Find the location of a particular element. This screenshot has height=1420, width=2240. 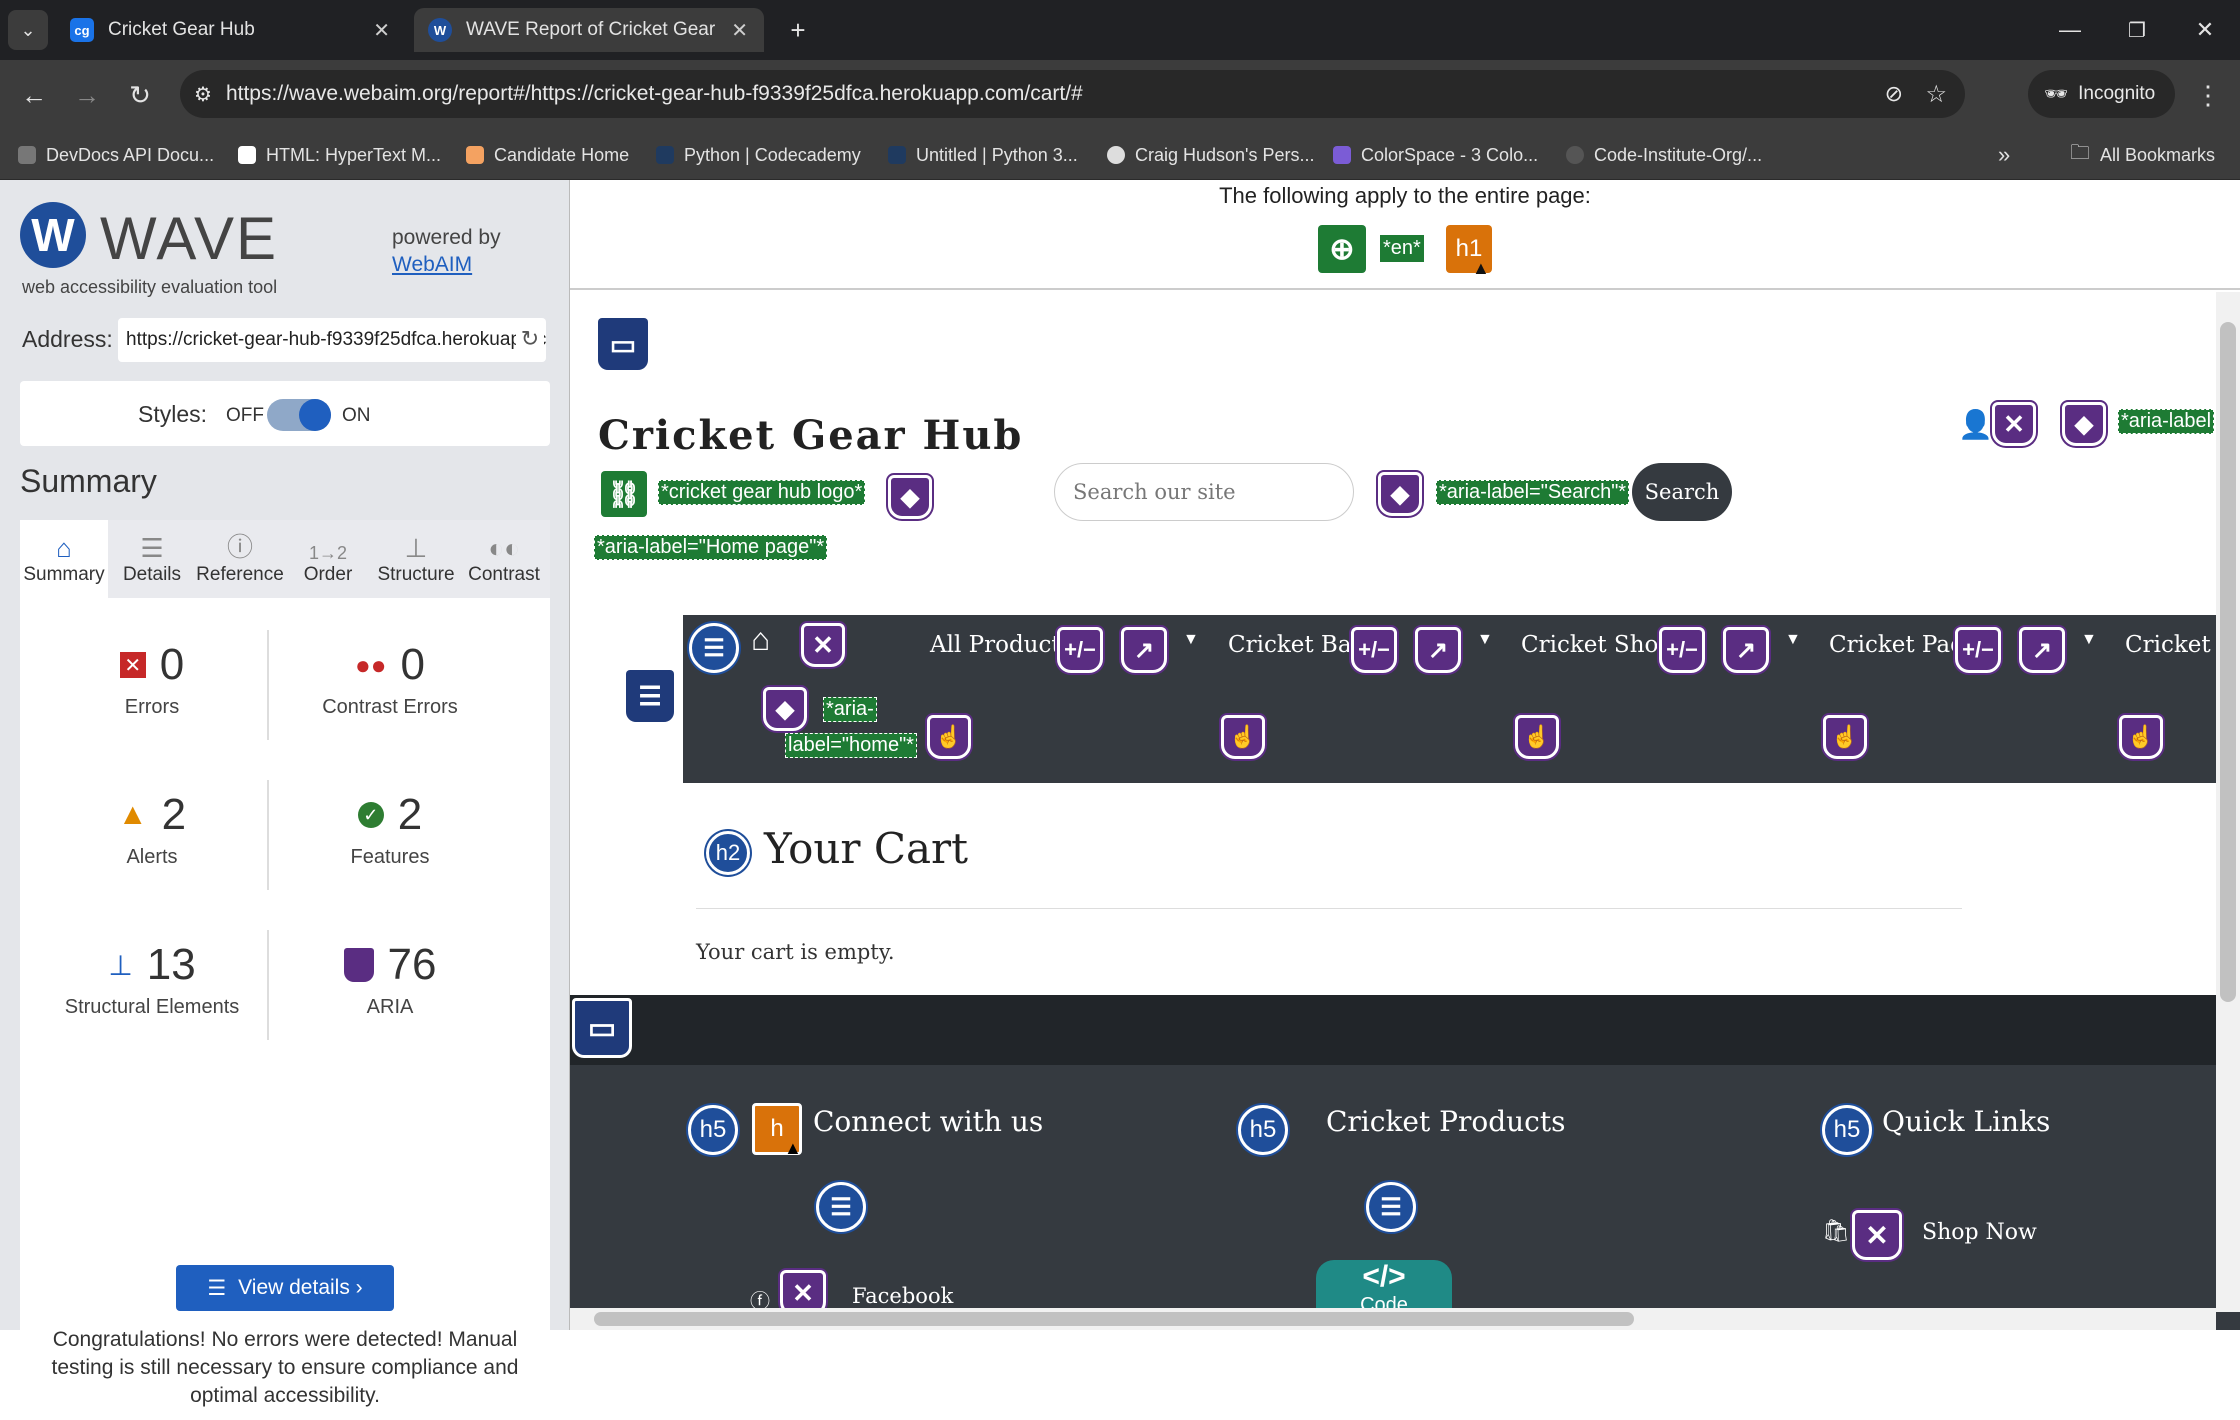

alert-triangle-icon: ▲ is located at coordinates (1481, 268).